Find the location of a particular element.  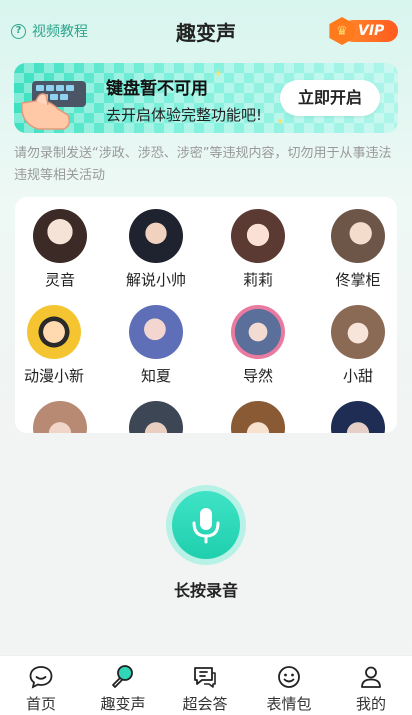

tab-answers: 超会答 is located at coordinates (205, 685).